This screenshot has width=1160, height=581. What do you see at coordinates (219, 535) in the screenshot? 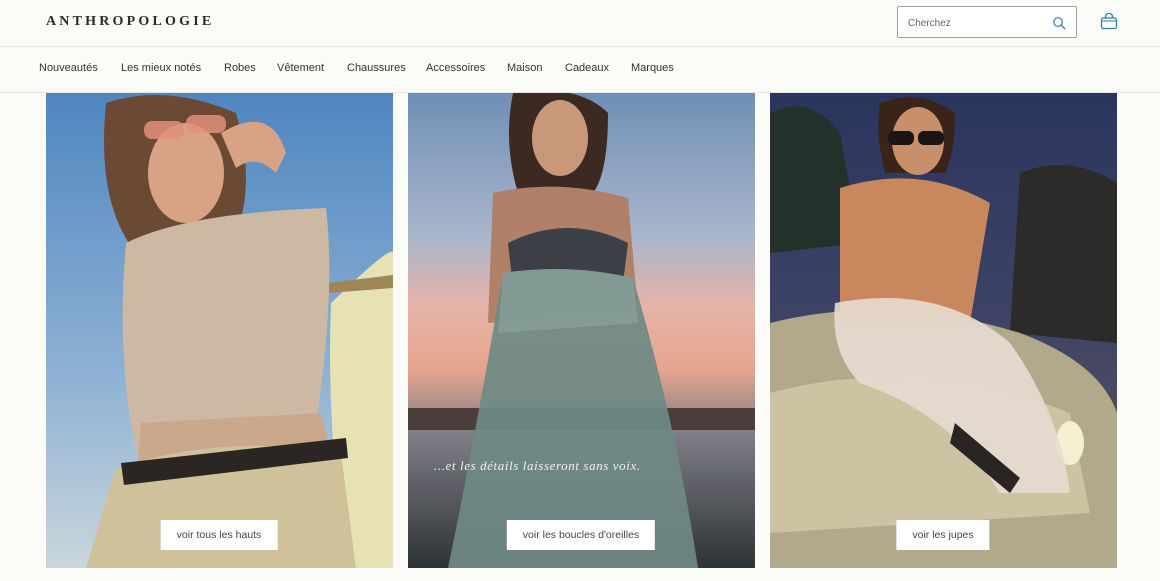
I see `view-all-tops-button: voir tous les hauts` at bounding box center [219, 535].